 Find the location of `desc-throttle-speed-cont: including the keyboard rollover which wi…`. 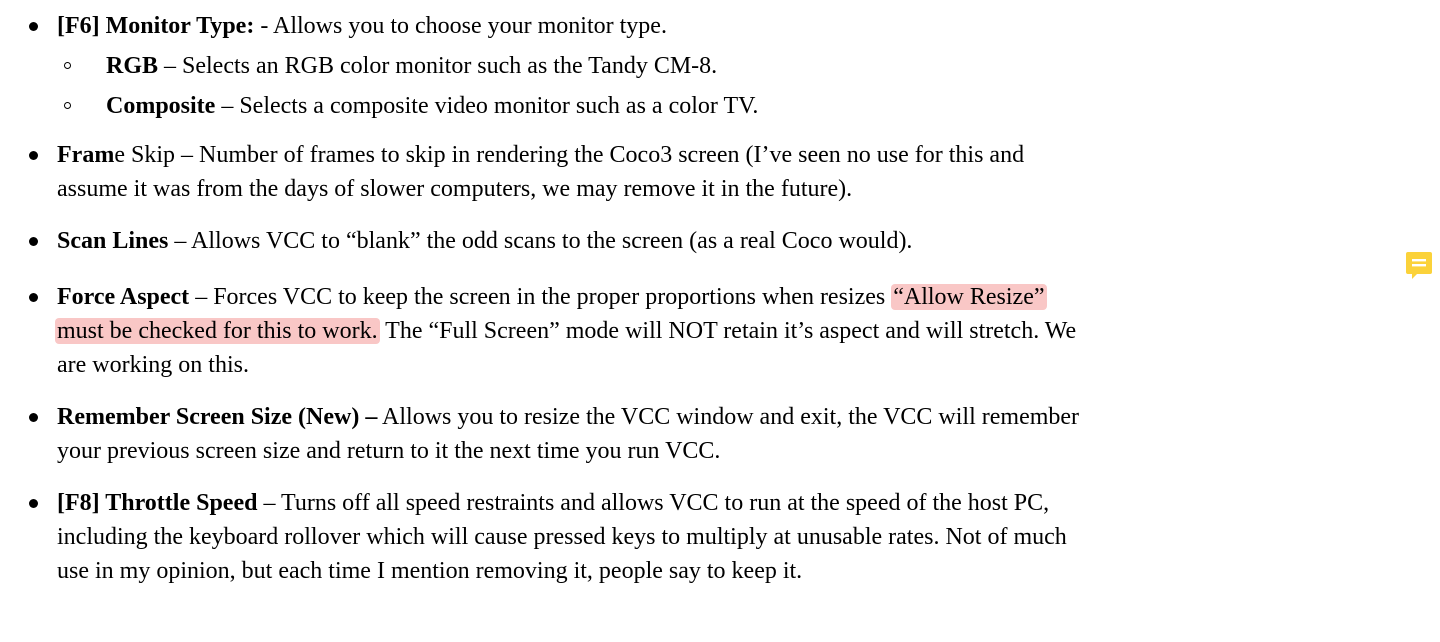

desc-throttle-speed-cont: including the keyboard rollover which wi… is located at coordinates (562, 537).